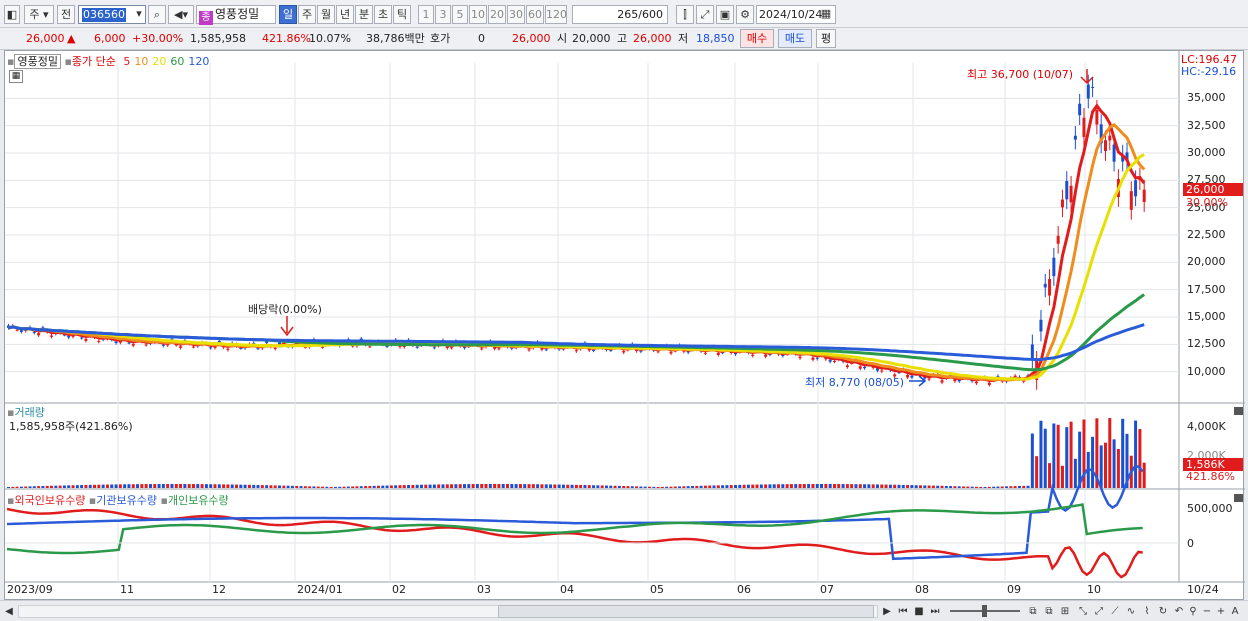 This screenshot has height=621, width=1248. I want to click on bar-count-input: 265/600, so click(620, 14).